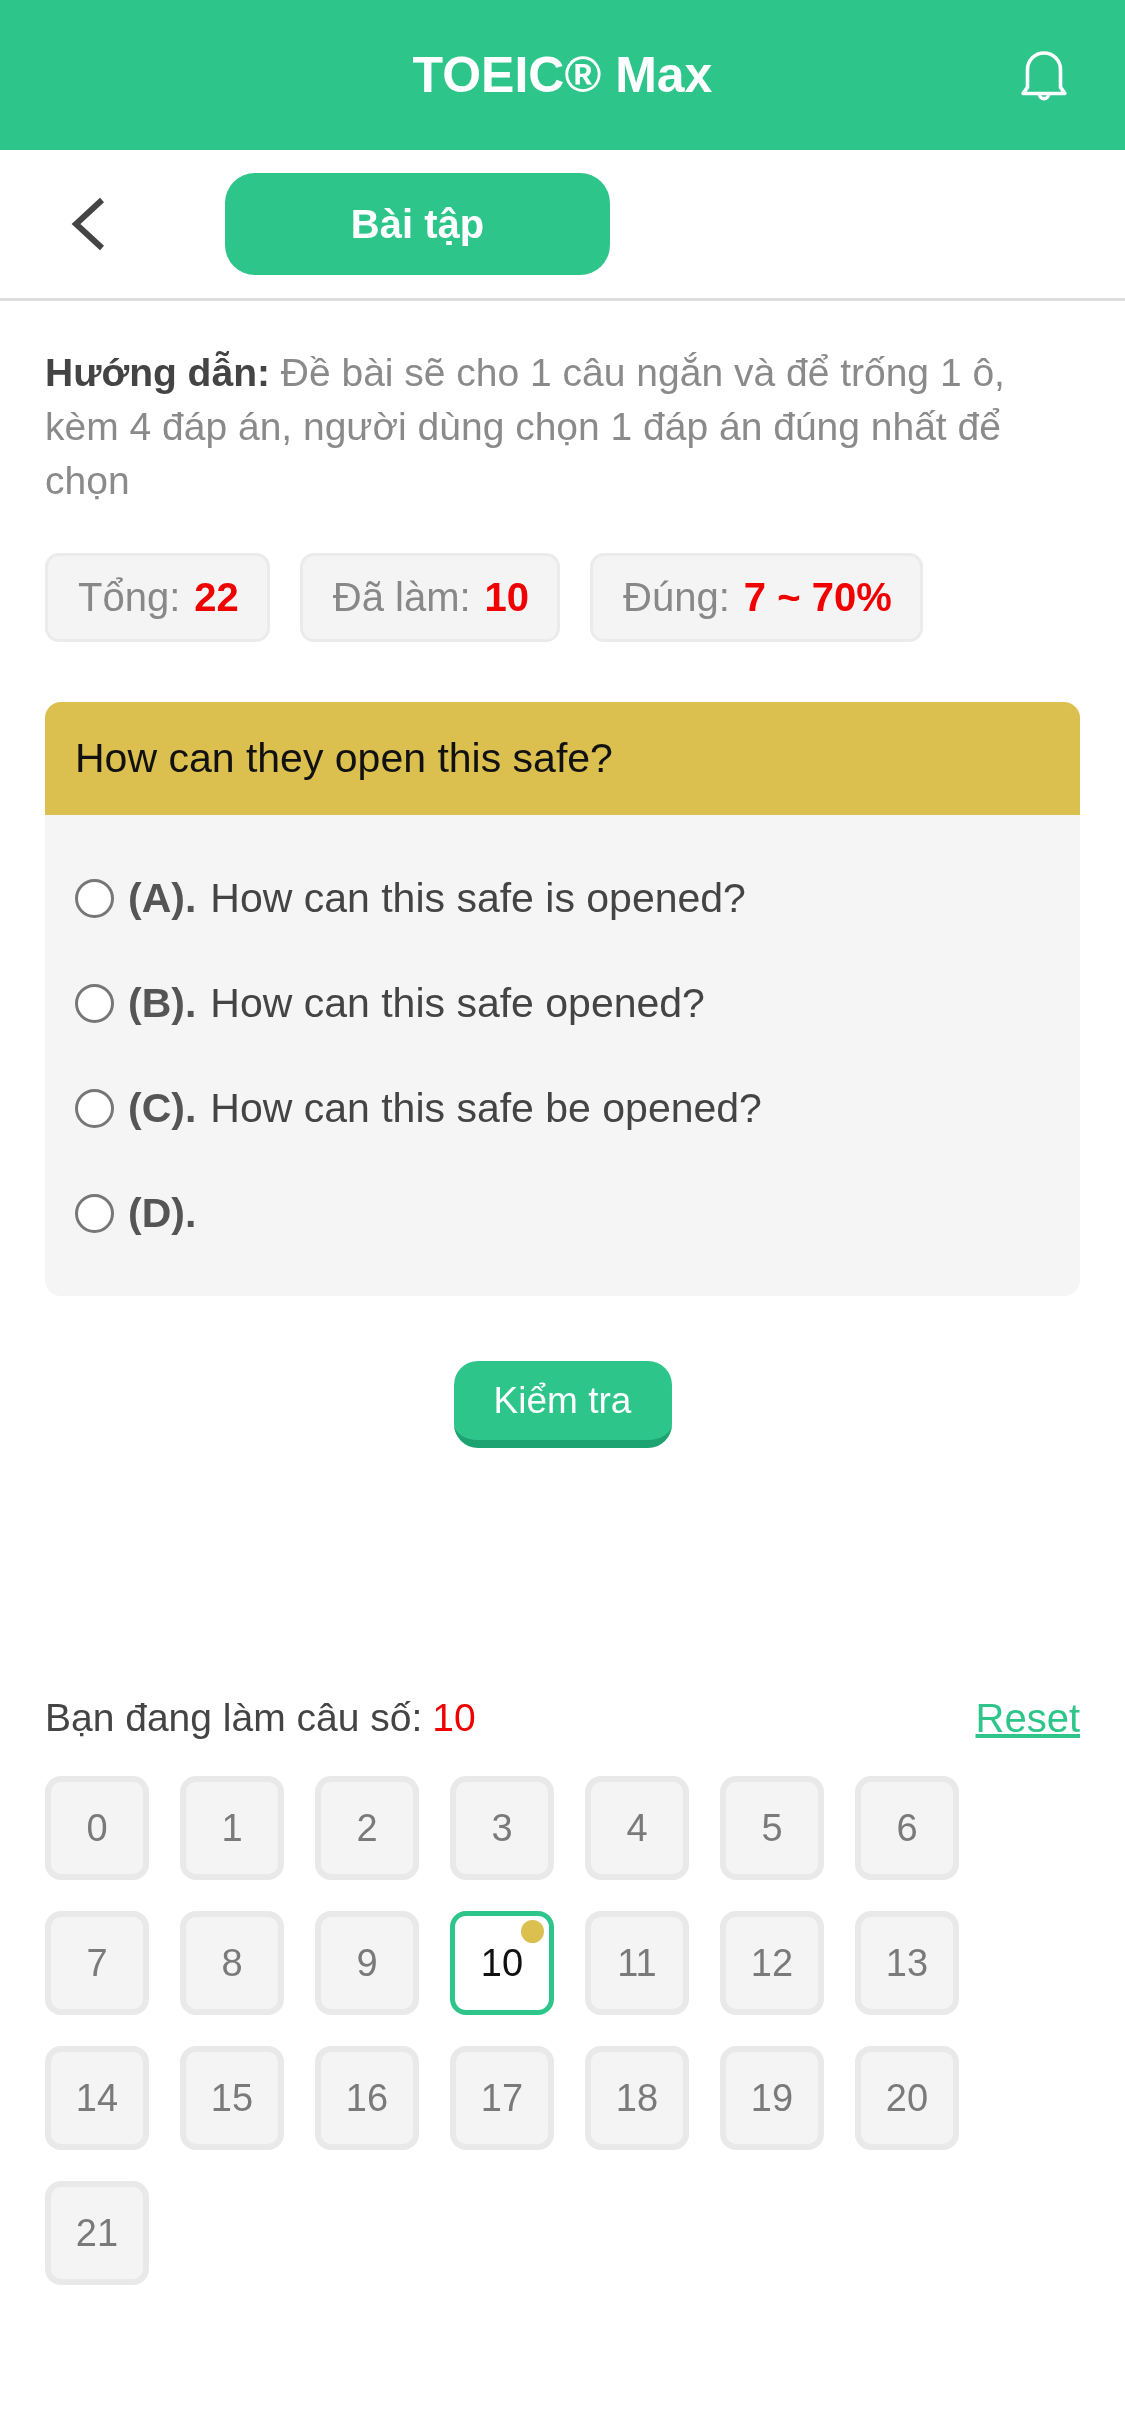  Describe the element at coordinates (907, 1963) in the screenshot. I see `question-number-button: 13` at that location.